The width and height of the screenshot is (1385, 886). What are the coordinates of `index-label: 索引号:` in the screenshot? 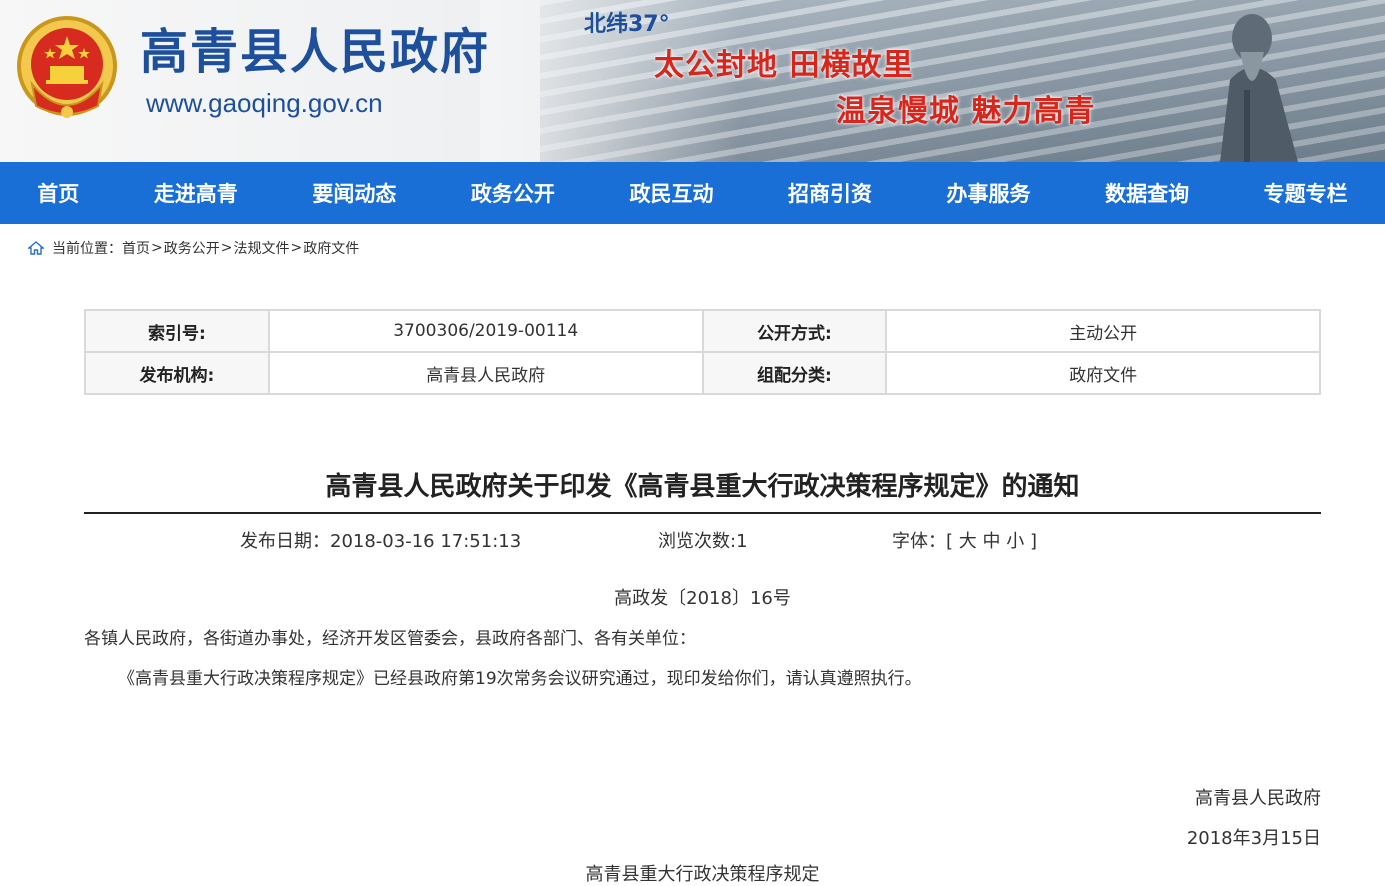 It's located at (177, 331).